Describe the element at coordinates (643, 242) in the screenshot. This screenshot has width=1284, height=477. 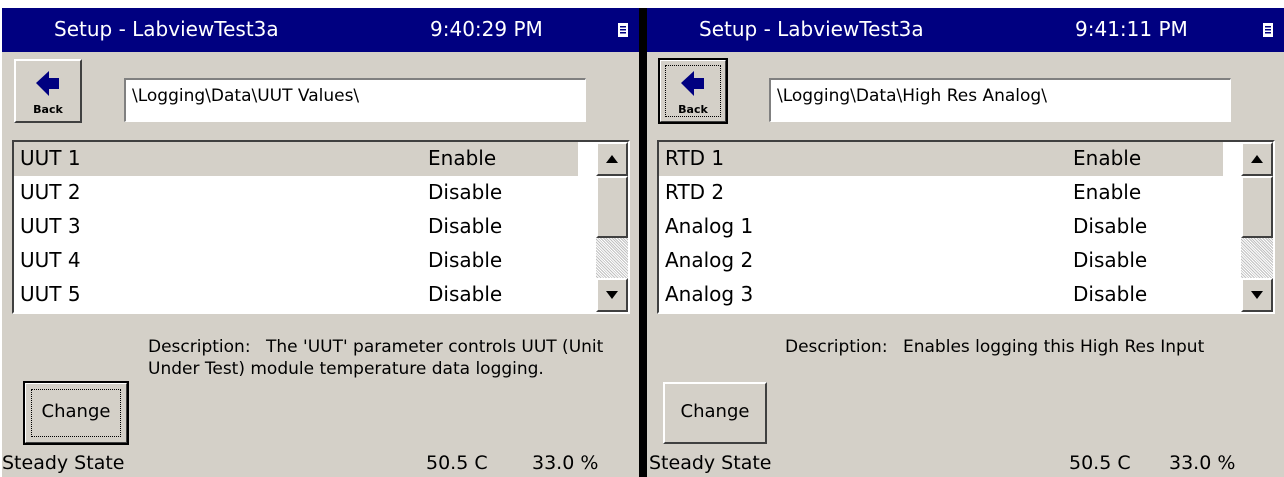
I see `divider` at that location.